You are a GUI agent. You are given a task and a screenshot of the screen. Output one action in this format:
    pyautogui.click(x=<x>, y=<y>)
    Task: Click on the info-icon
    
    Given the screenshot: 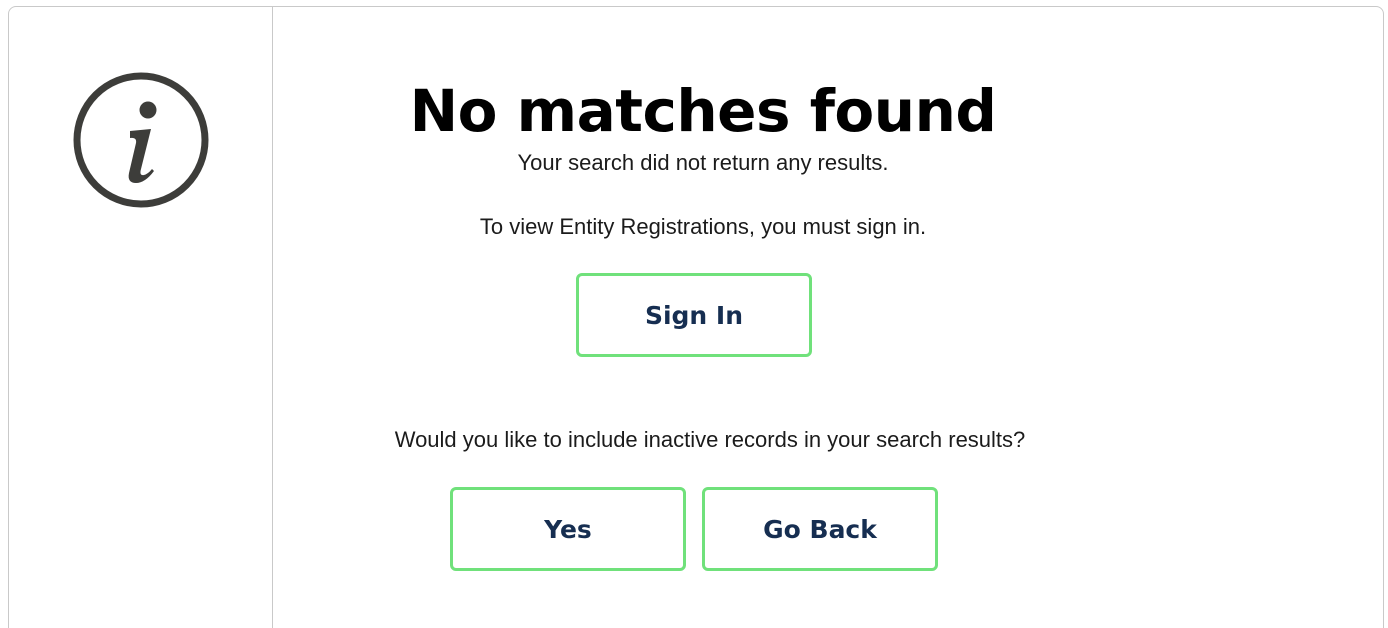 What is the action you would take?
    pyautogui.click(x=141, y=140)
    